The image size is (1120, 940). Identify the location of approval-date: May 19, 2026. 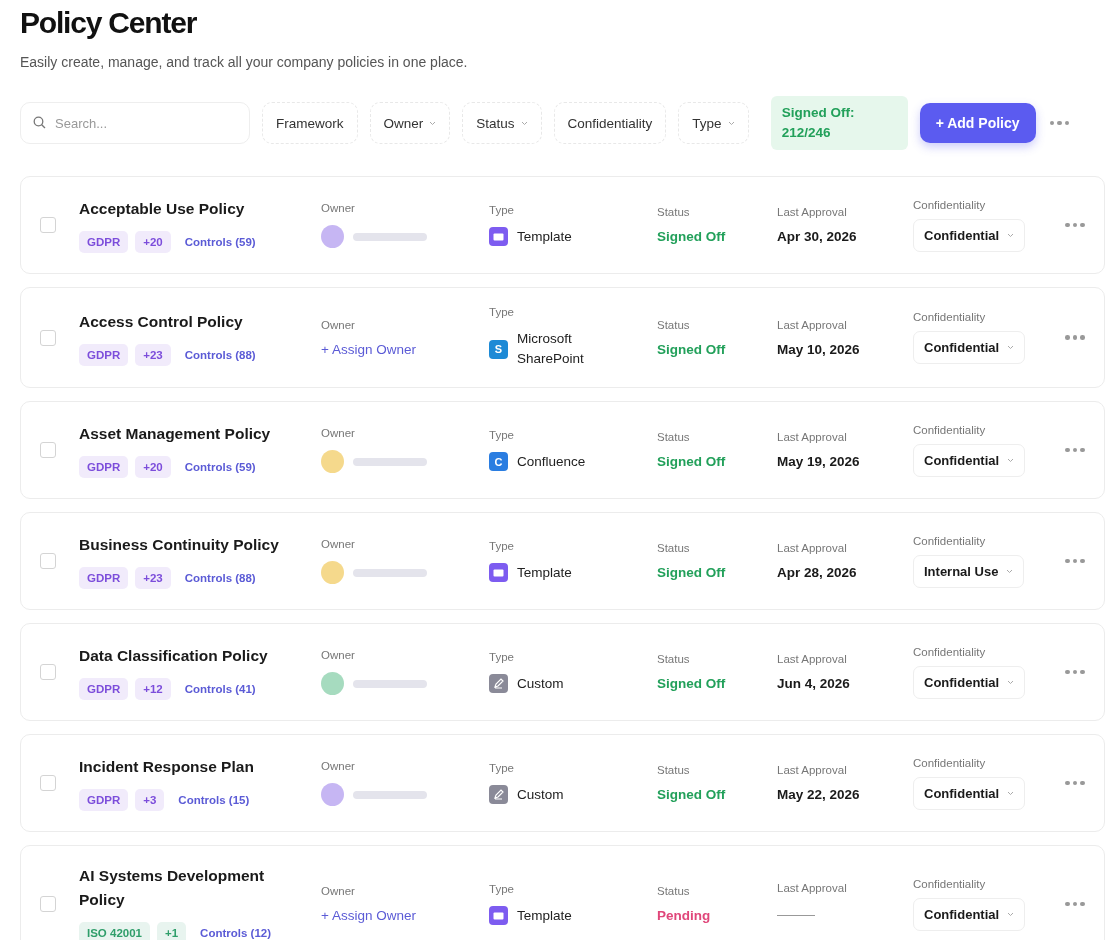
(819, 461).